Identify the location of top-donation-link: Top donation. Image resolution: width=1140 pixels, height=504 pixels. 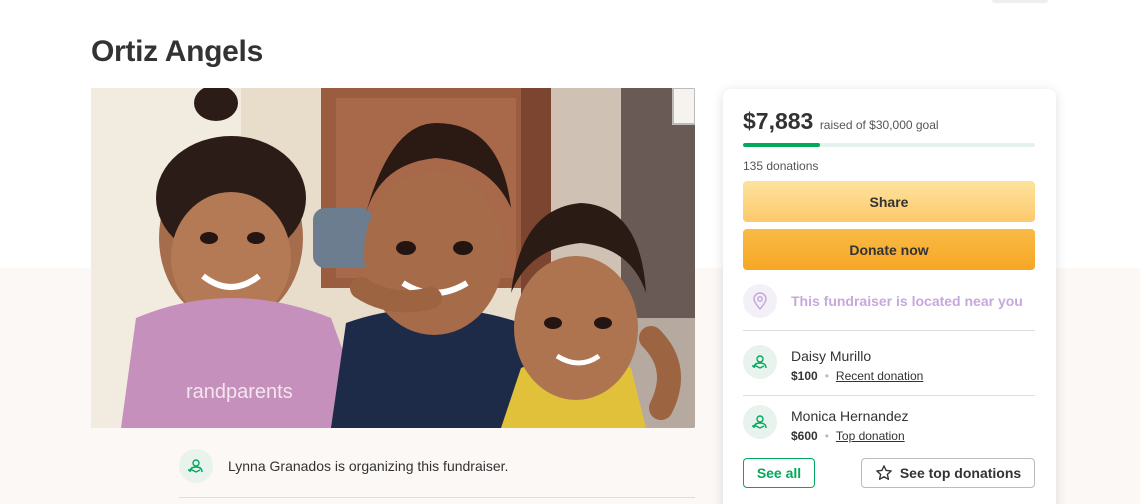
(870, 436).